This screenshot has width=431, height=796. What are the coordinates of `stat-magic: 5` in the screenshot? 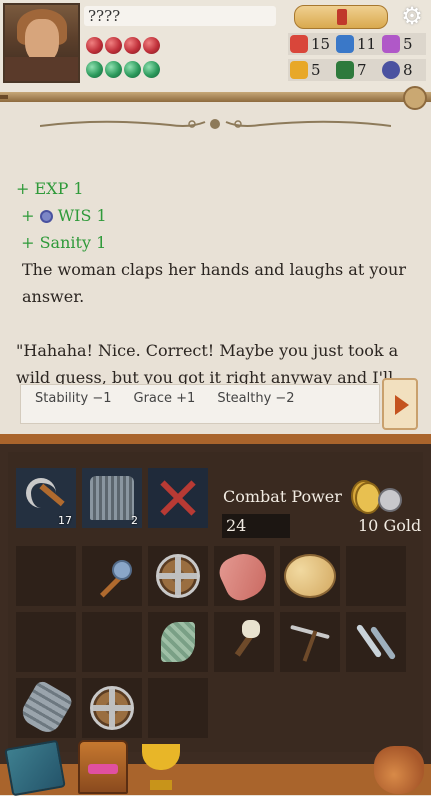 It's located at (403, 44).